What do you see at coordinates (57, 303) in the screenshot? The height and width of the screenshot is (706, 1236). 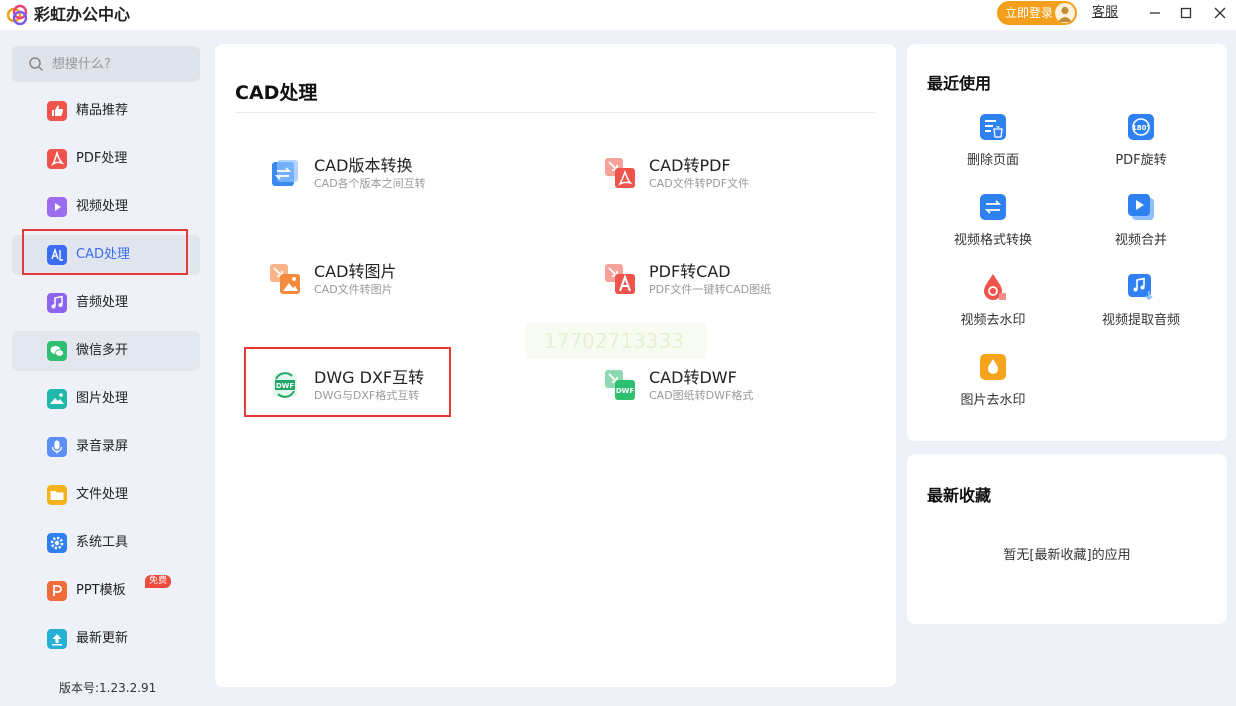 I see `music-icon` at bounding box center [57, 303].